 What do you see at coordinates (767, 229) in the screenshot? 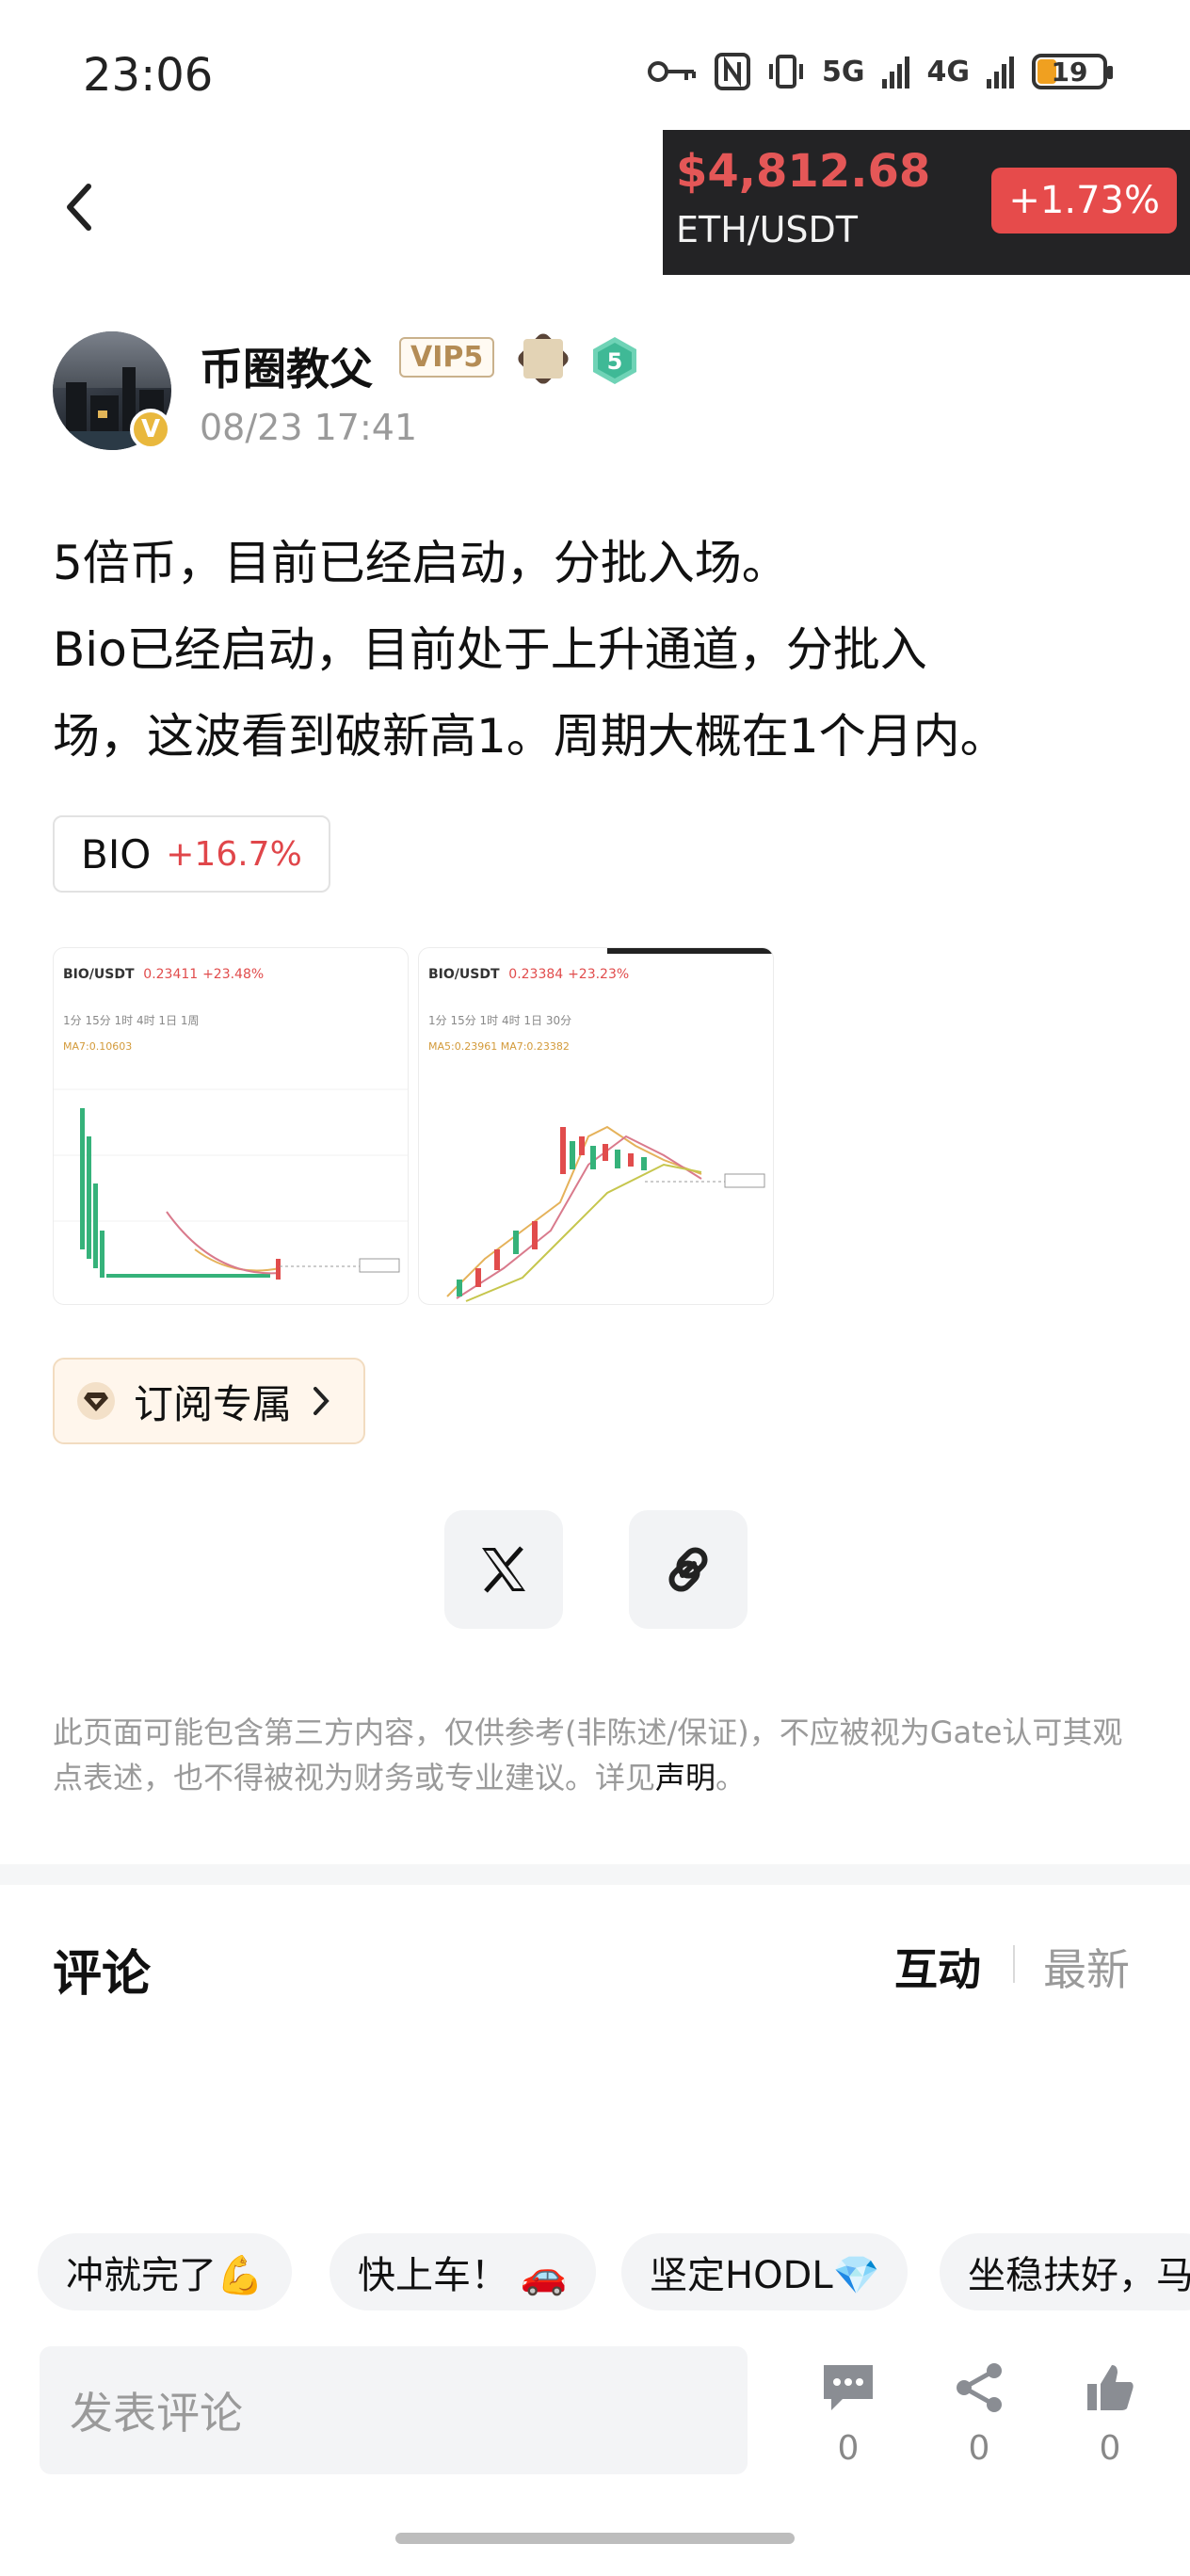
I see `ticker-pair: ETH/USDT` at bounding box center [767, 229].